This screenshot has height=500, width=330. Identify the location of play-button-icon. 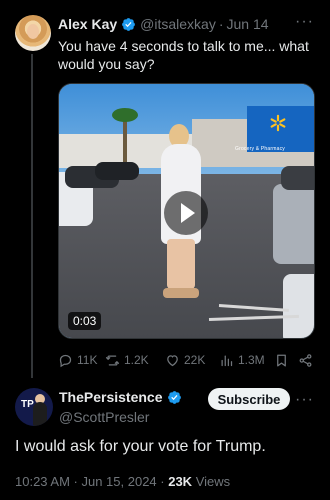
(186, 213).